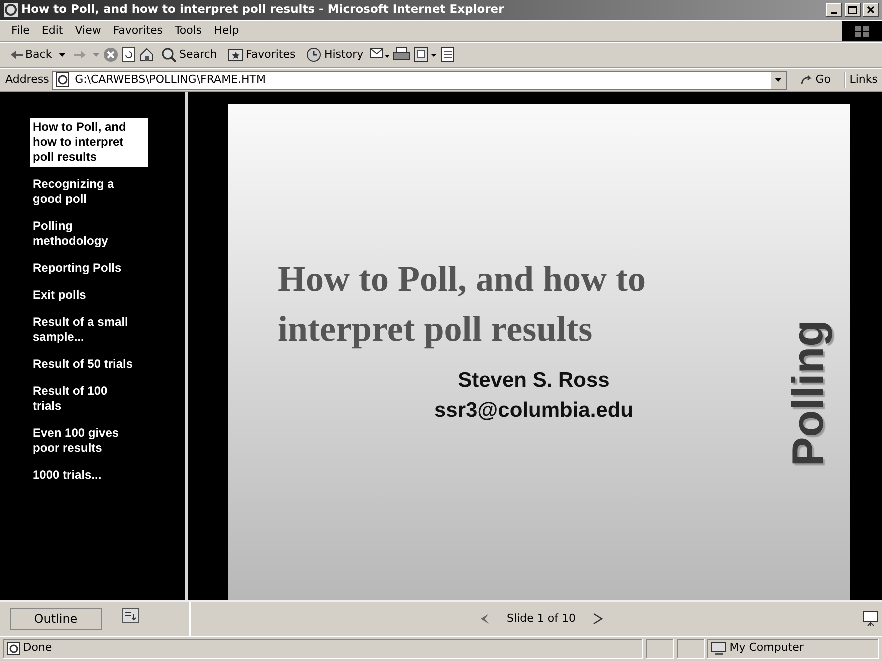 Image resolution: width=882 pixels, height=661 pixels. I want to click on outline-link: Polling methodology, so click(89, 234).